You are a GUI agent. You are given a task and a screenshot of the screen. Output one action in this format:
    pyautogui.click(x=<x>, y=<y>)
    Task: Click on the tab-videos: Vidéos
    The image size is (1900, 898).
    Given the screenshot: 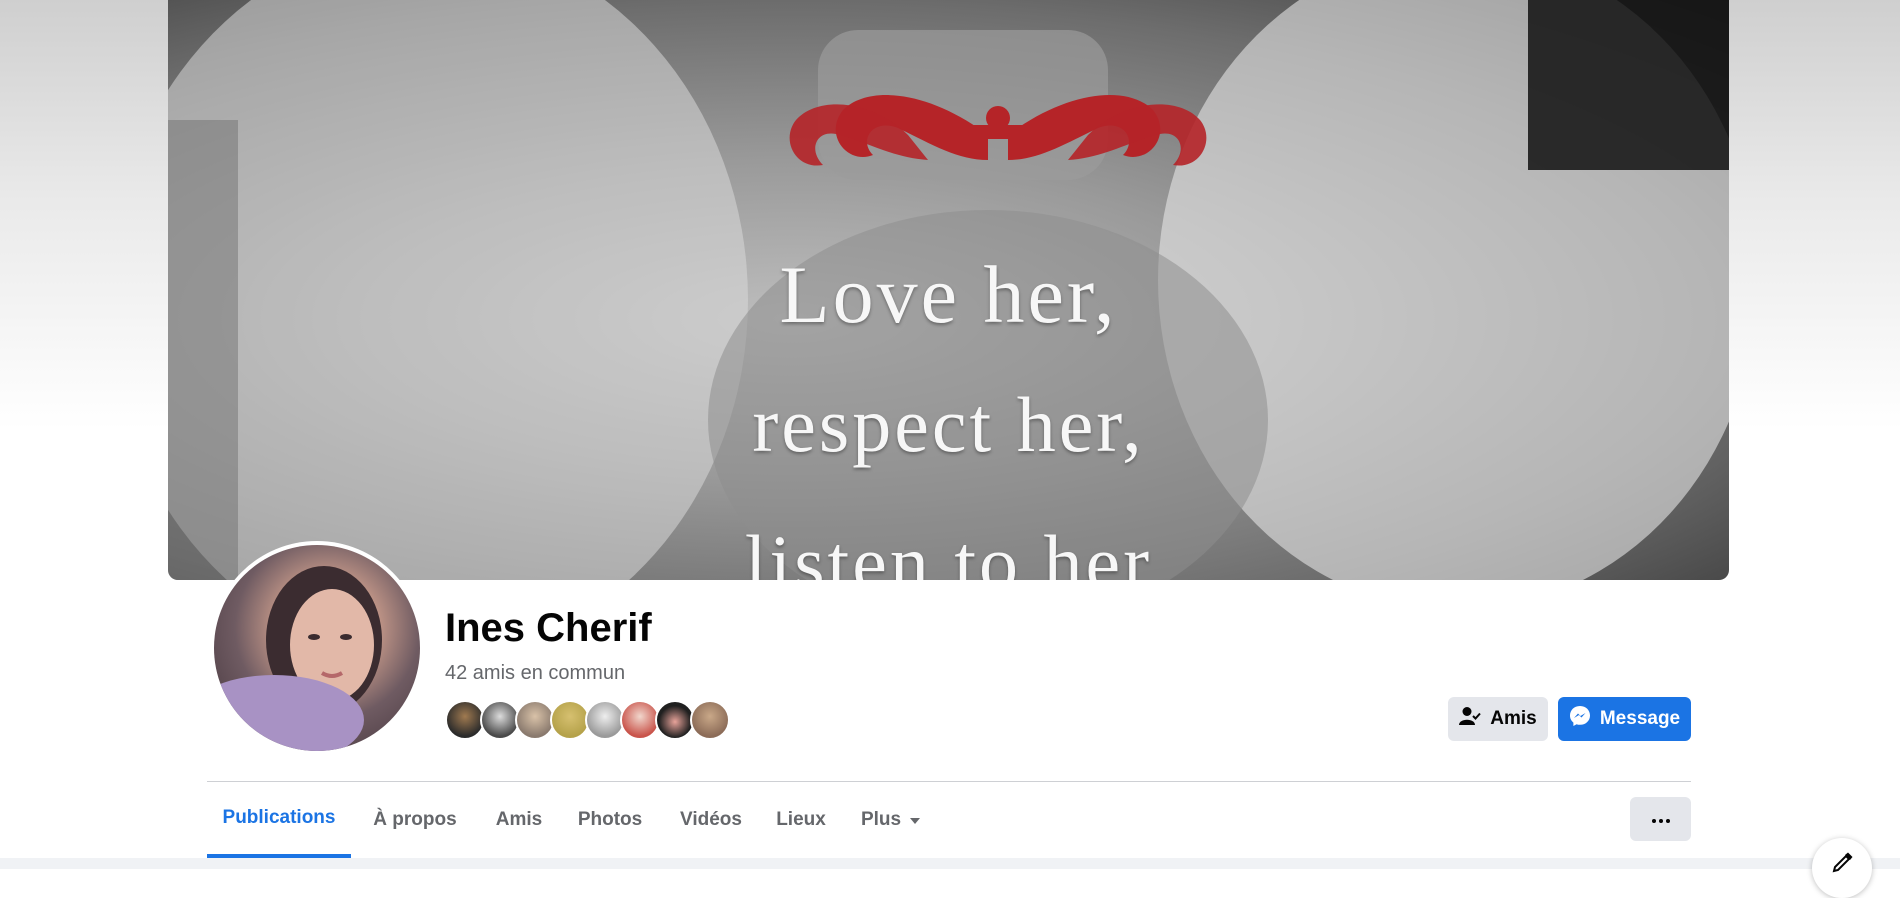 What is the action you would take?
    pyautogui.click(x=711, y=820)
    